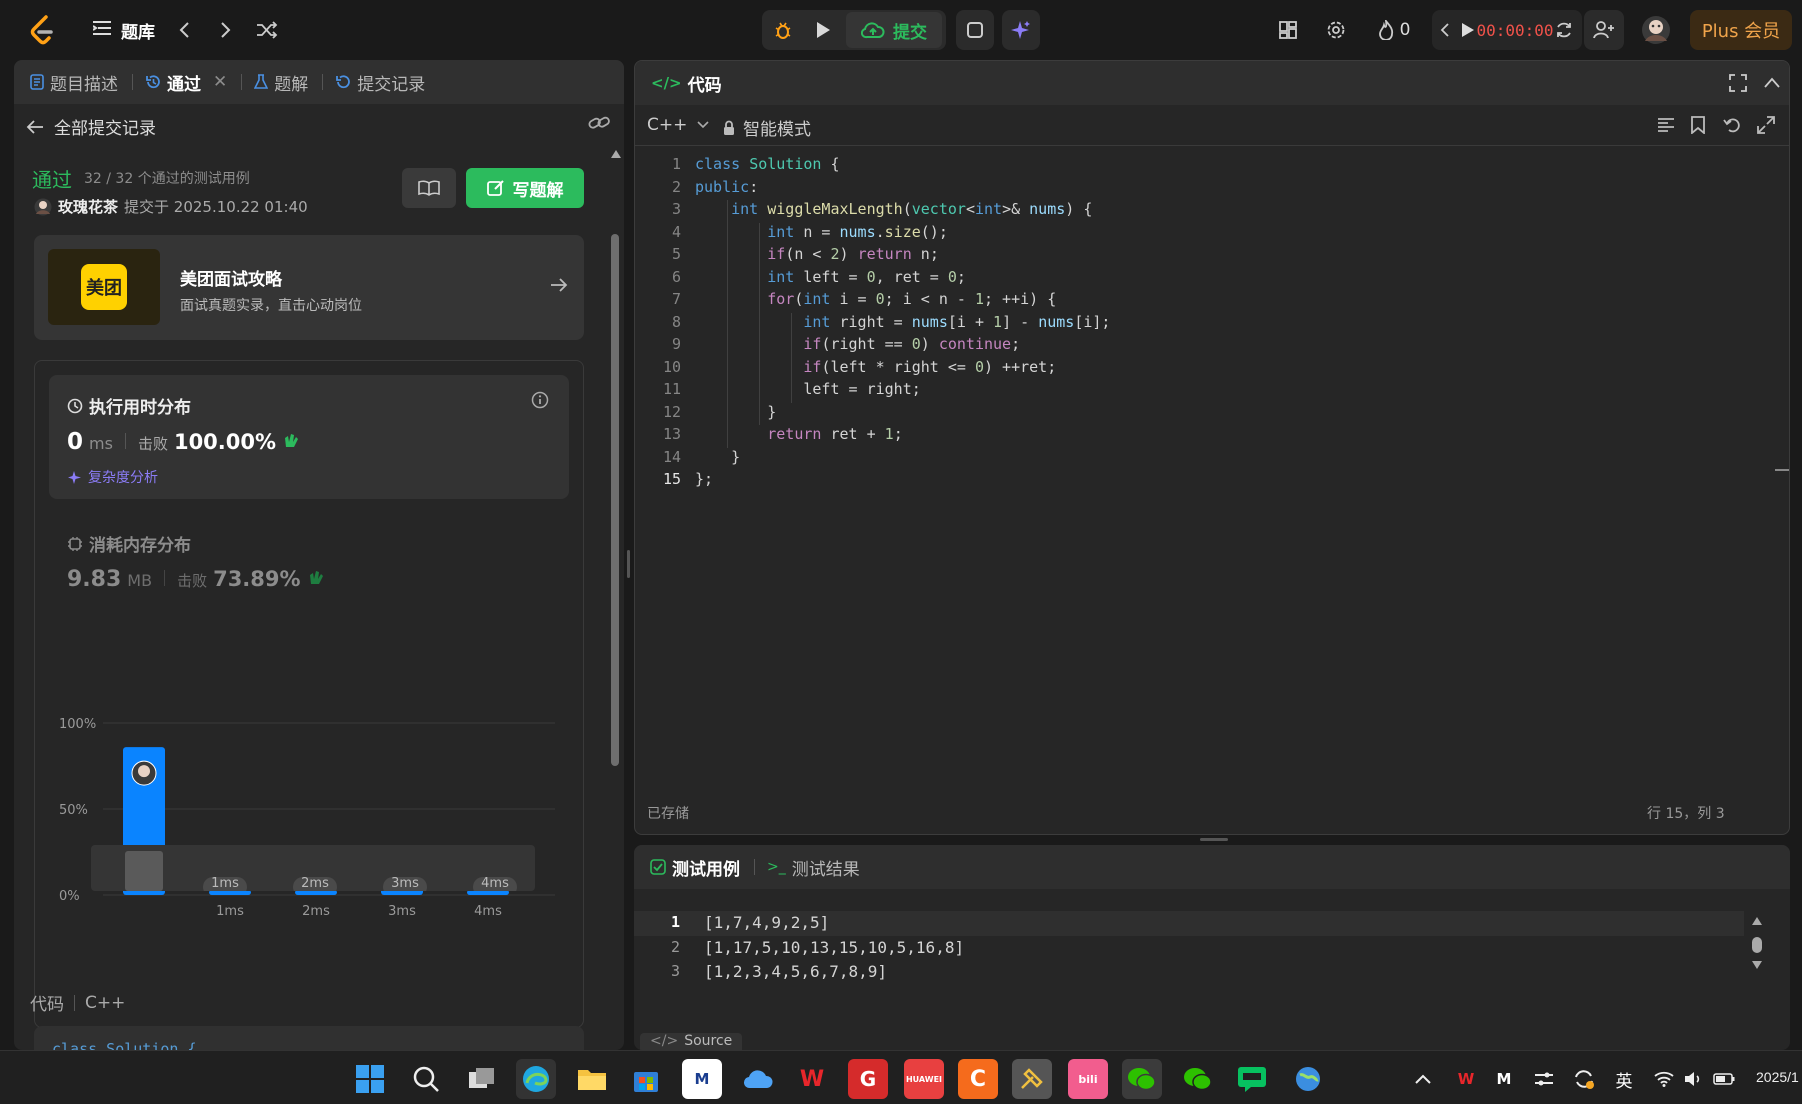 The image size is (1802, 1104). I want to click on taskbar-app-c: C, so click(978, 1079).